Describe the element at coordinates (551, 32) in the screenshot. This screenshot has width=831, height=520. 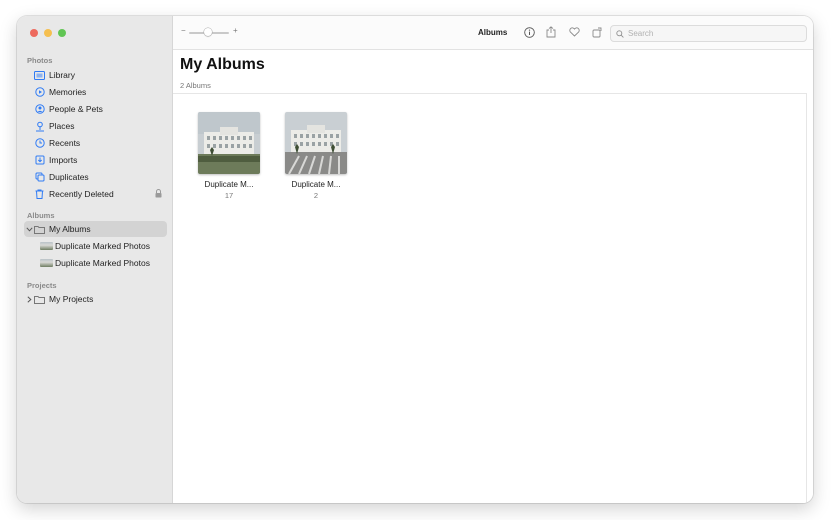
I see `share-icon` at that location.